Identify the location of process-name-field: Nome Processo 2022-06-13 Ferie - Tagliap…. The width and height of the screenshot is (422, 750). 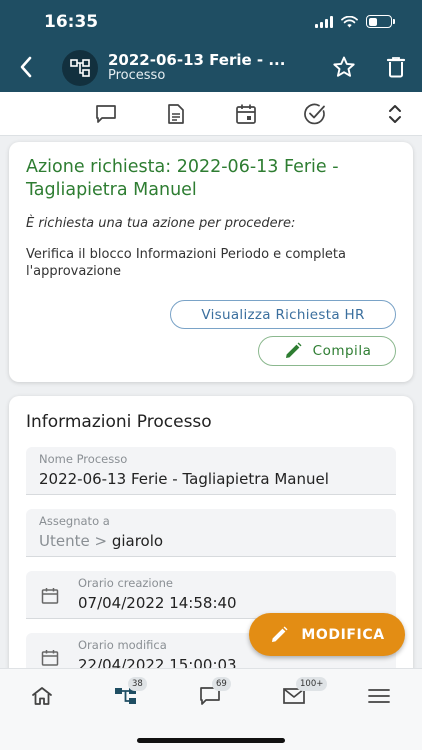
(211, 471).